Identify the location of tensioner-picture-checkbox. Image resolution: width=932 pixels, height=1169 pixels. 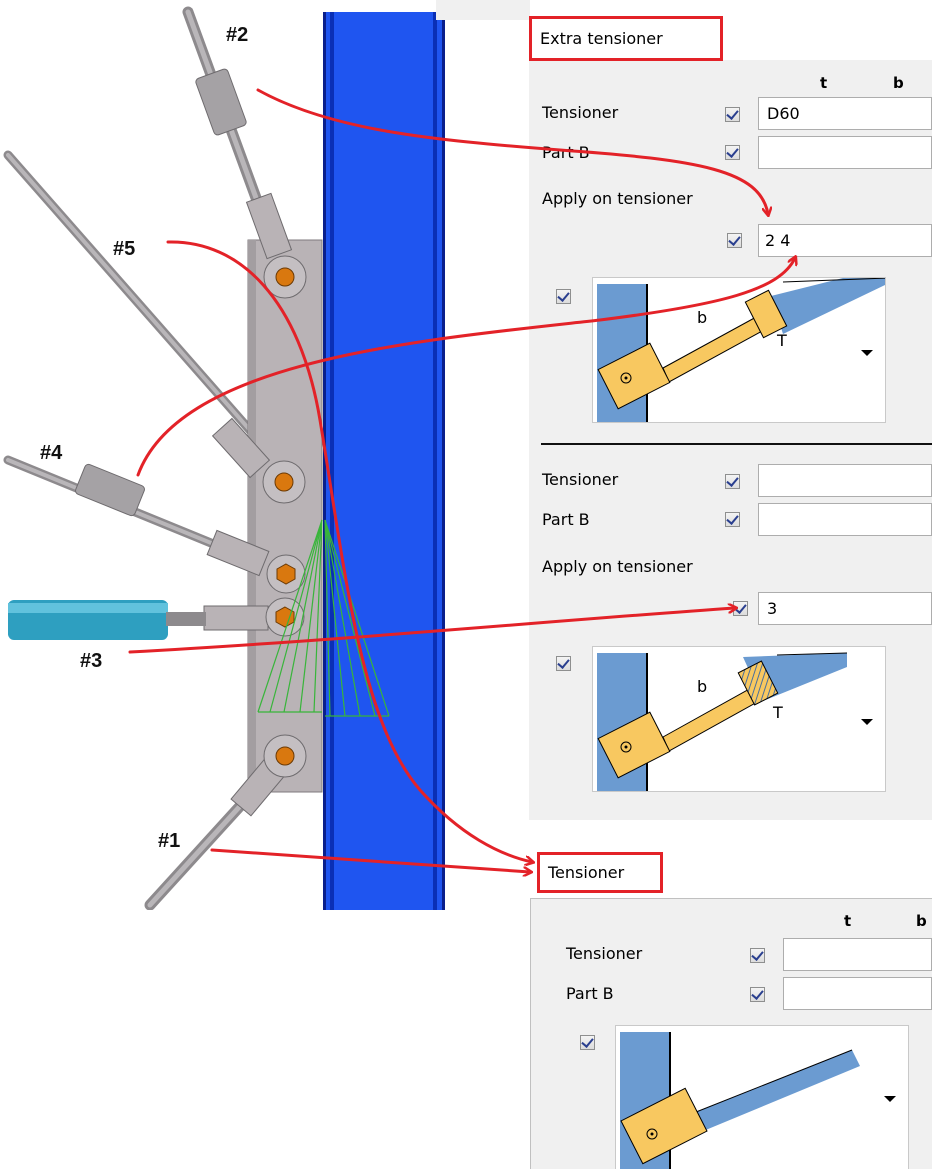
(587, 1042).